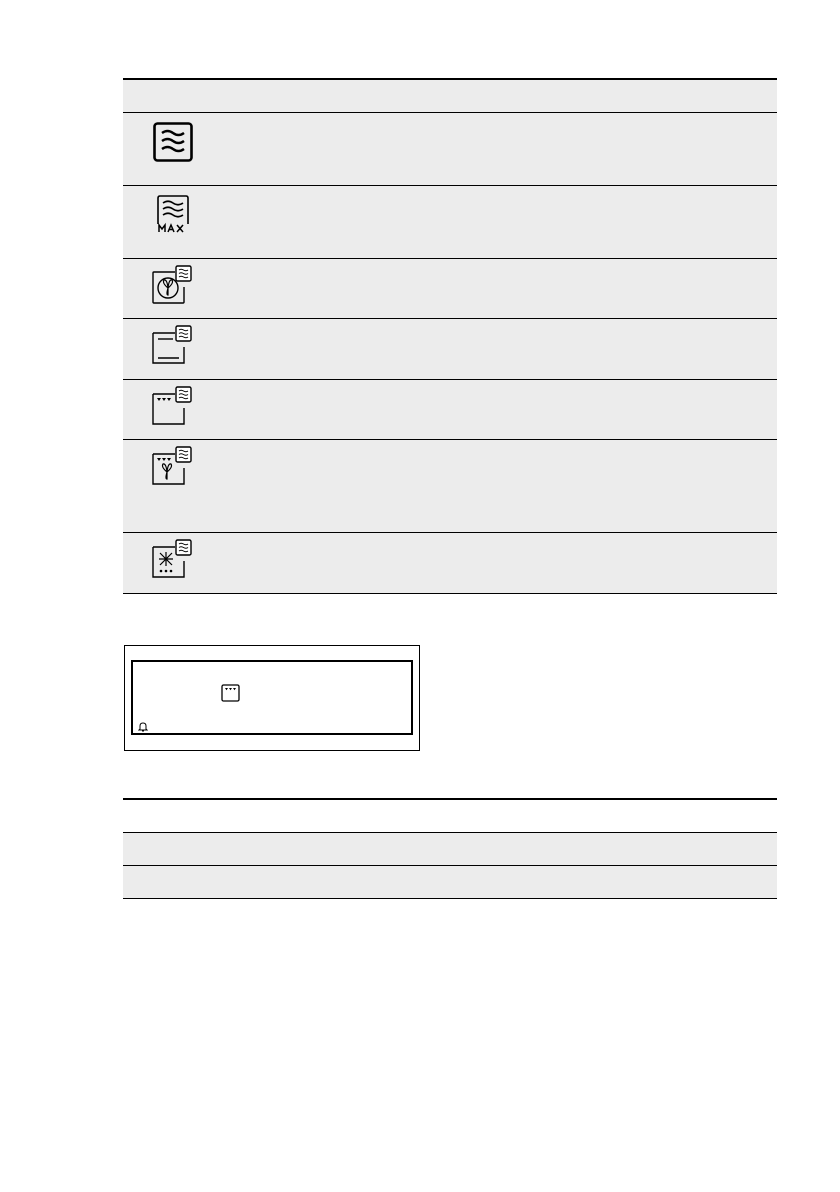  I want to click on bell-icon, so click(143, 728).